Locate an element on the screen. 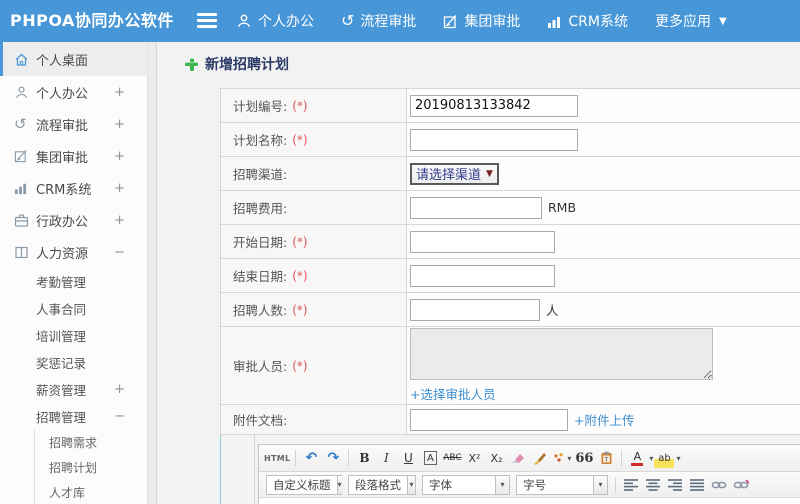  align-right-icon is located at coordinates (675, 485).